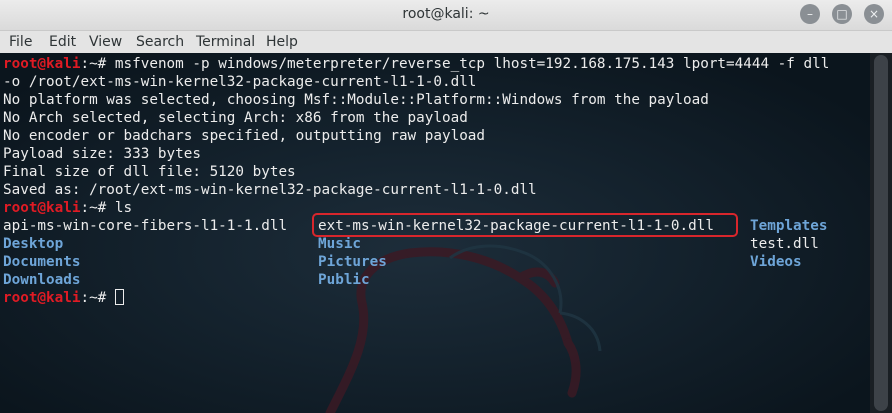  What do you see at coordinates (282, 42) in the screenshot?
I see `menu-help: Help` at bounding box center [282, 42].